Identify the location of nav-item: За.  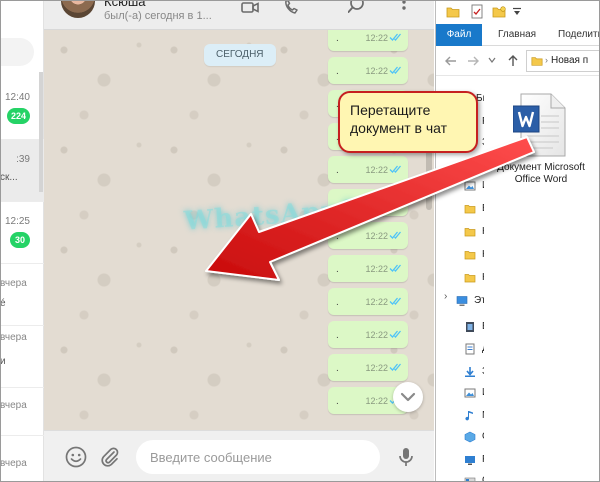
(470, 372).